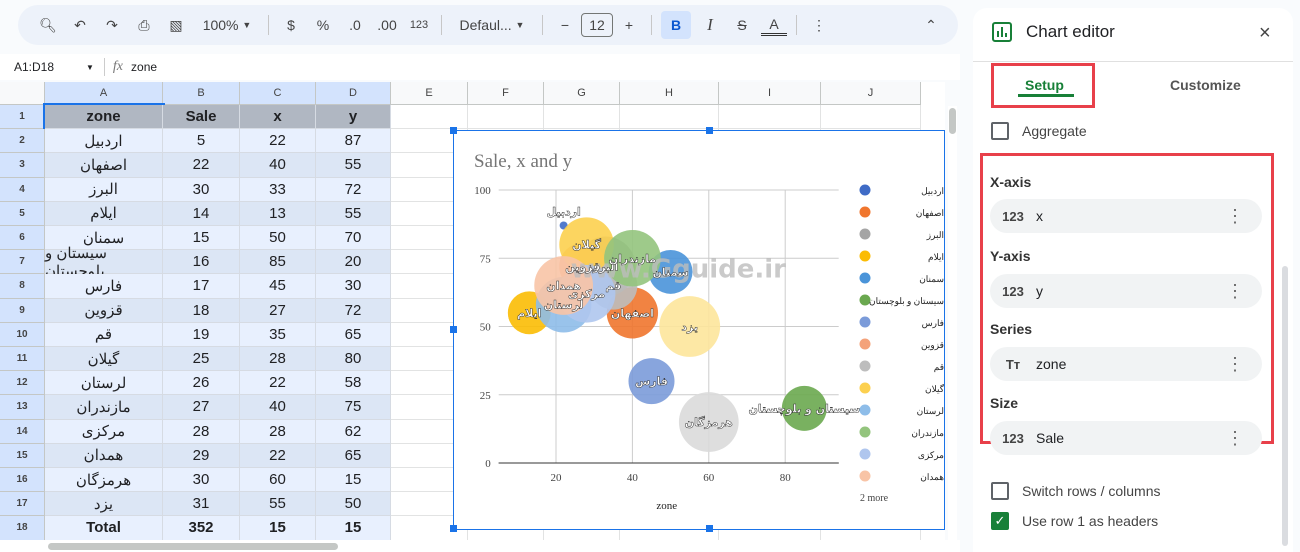  Describe the element at coordinates (429, 93) in the screenshot. I see `column-header-e: E` at that location.